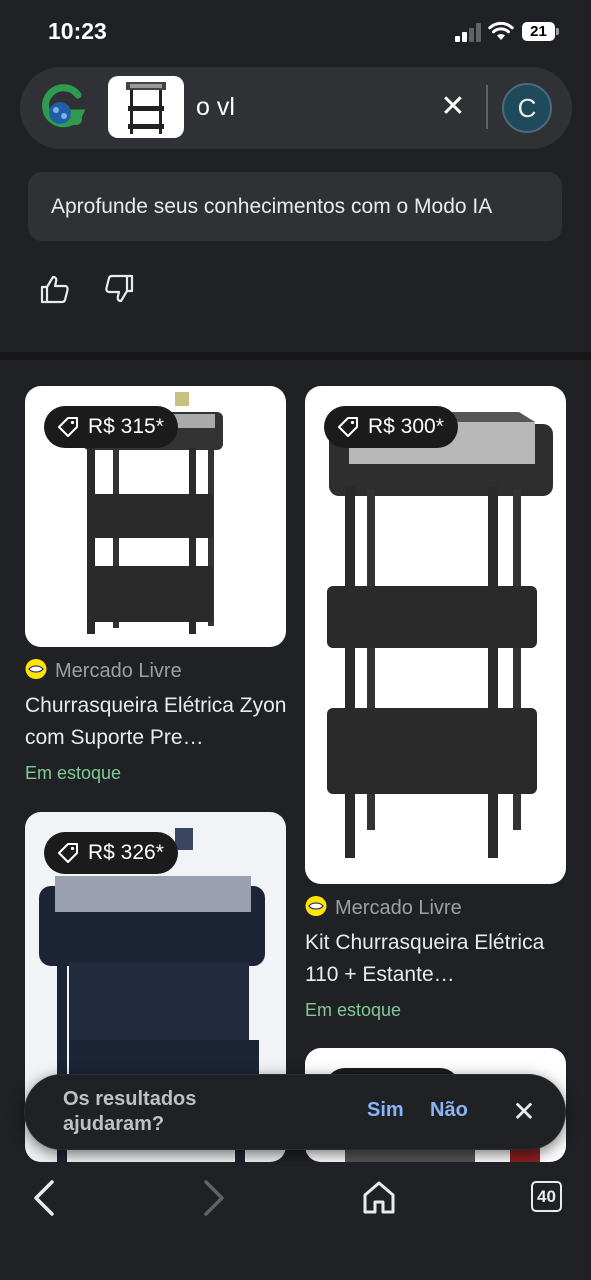 This screenshot has height=1280, width=591. Describe the element at coordinates (501, 30) in the screenshot. I see `wifi-icon` at that location.